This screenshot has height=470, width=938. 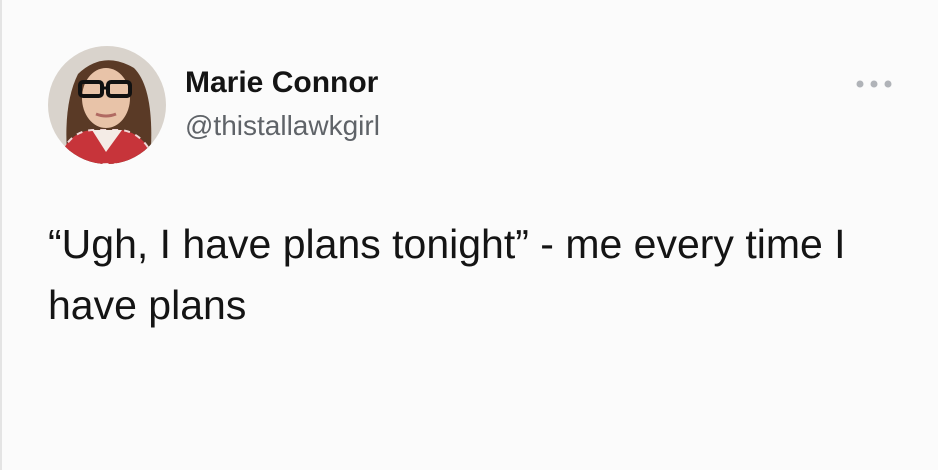 I want to click on author-display-name: Marie Connor, so click(x=281, y=83).